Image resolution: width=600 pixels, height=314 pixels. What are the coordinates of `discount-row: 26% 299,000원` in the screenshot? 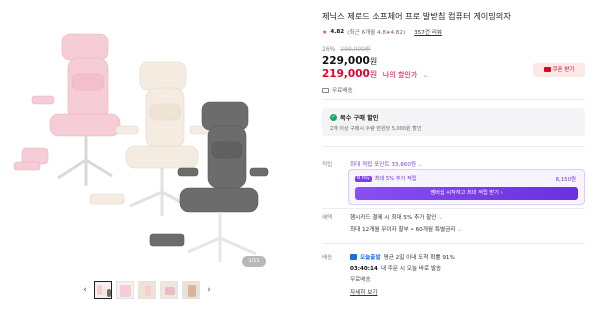 It's located at (346, 48).